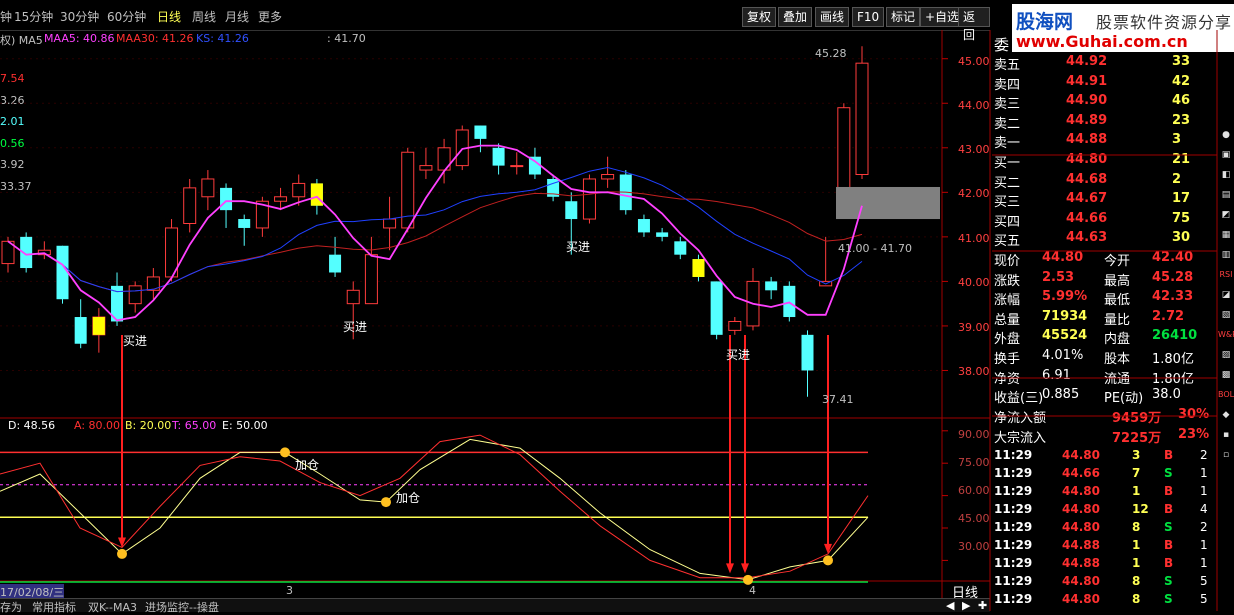 The image size is (1234, 615). What do you see at coordinates (950, 605) in the screenshot?
I see `scroll-left-icon: ◀` at bounding box center [950, 605].